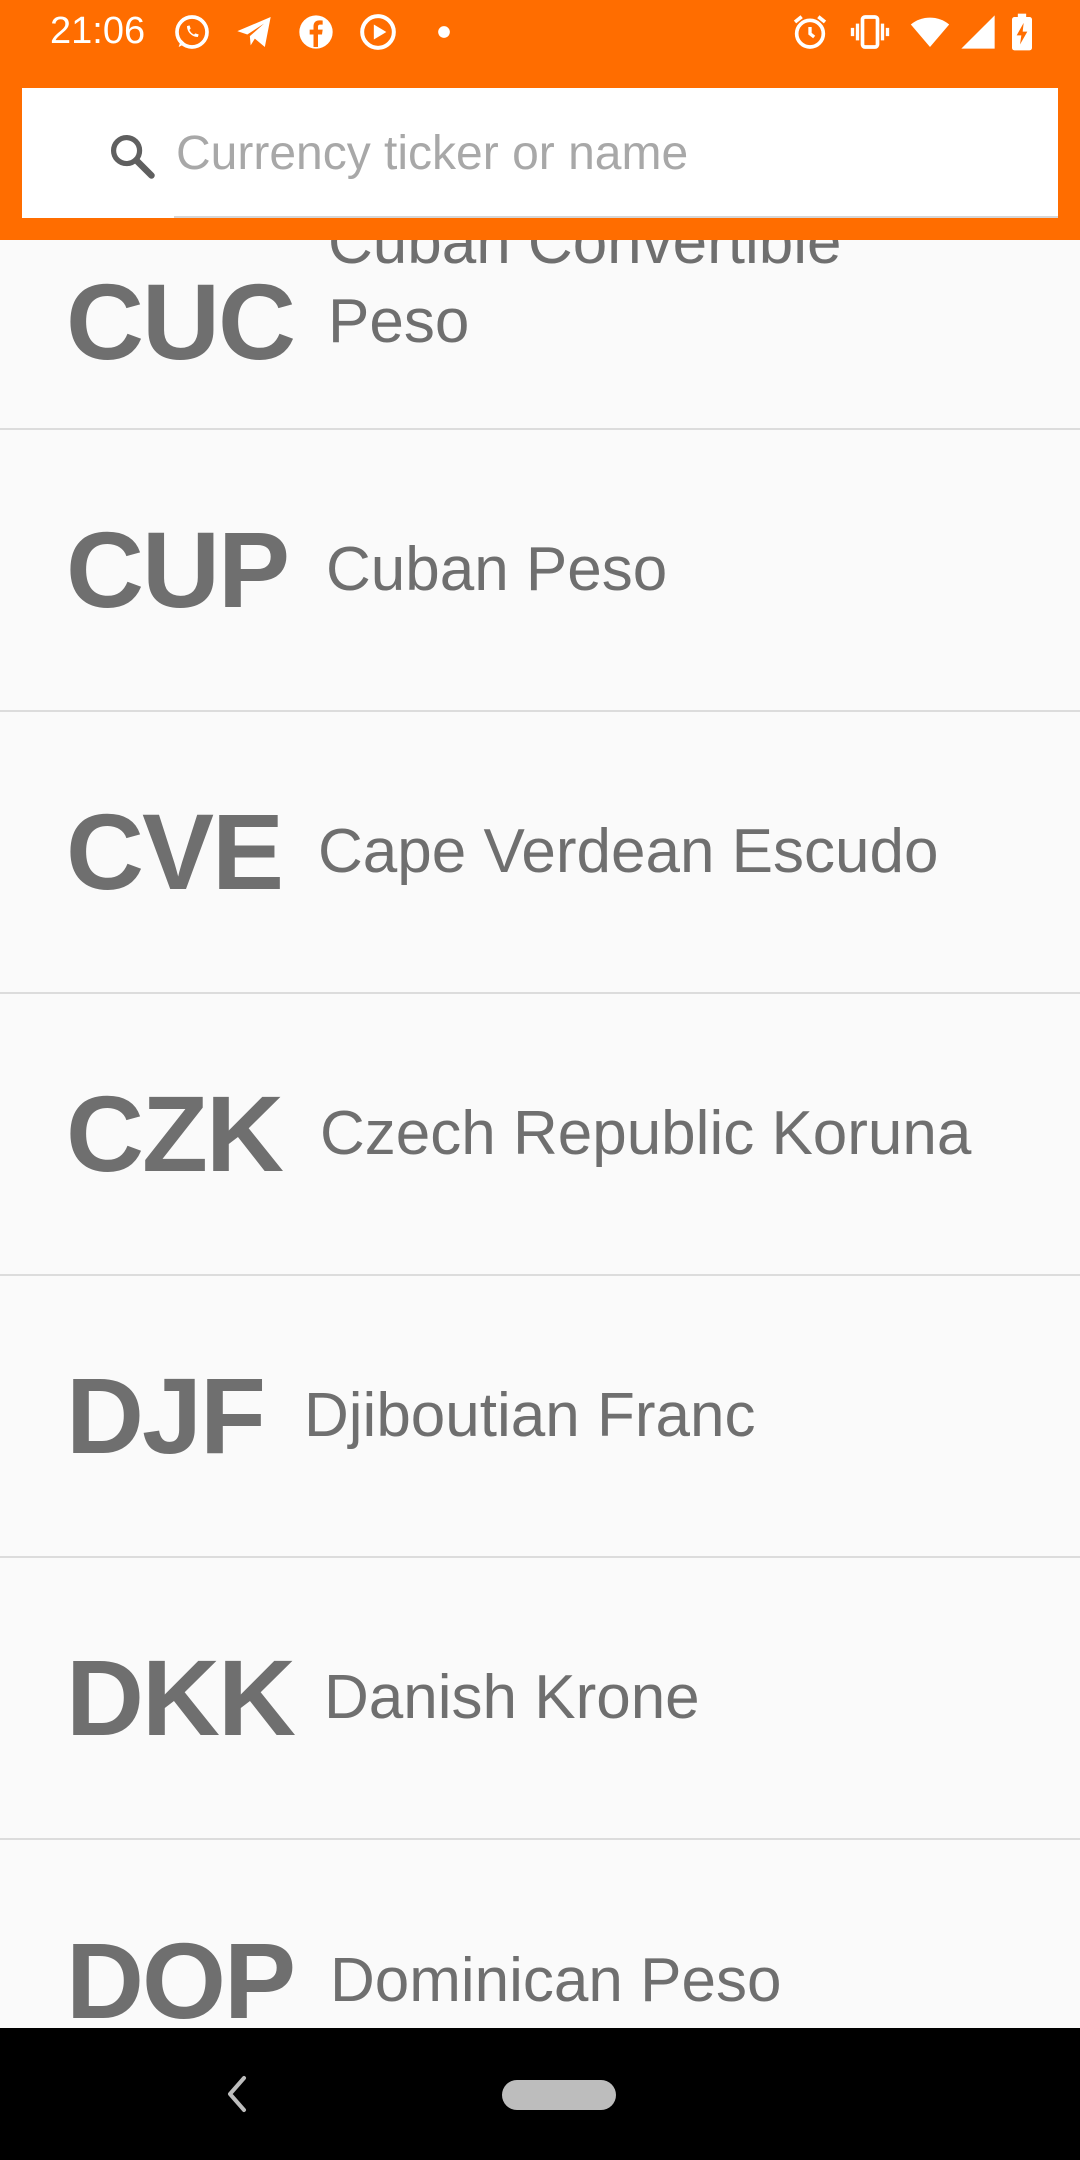 This screenshot has height=2160, width=1080. Describe the element at coordinates (978, 32) in the screenshot. I see `signal-icon` at that location.